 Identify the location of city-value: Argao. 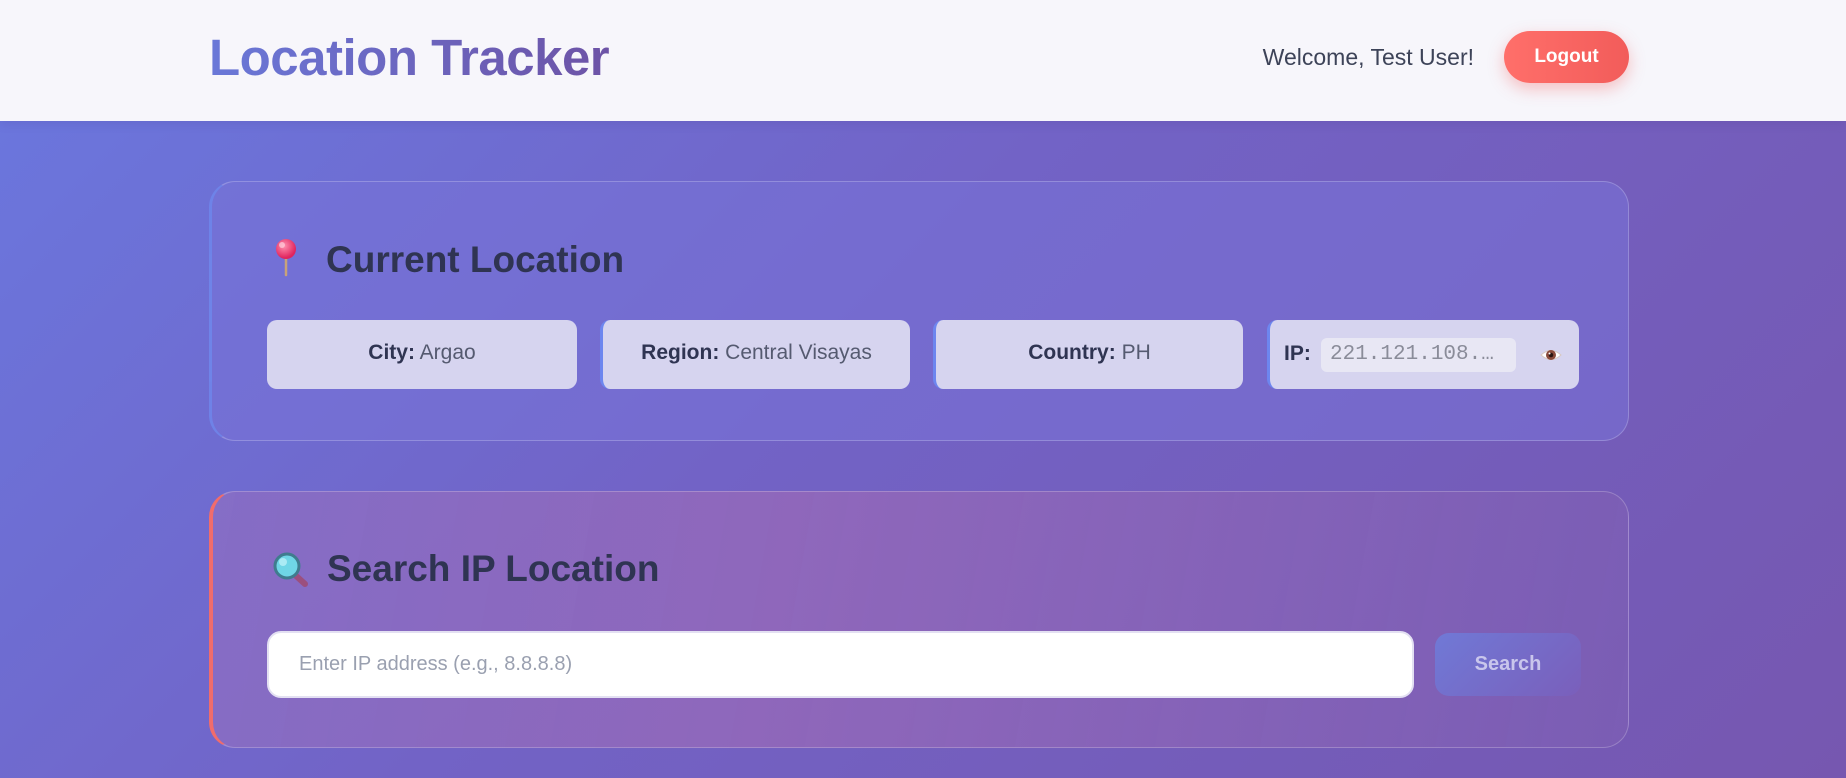
(447, 352).